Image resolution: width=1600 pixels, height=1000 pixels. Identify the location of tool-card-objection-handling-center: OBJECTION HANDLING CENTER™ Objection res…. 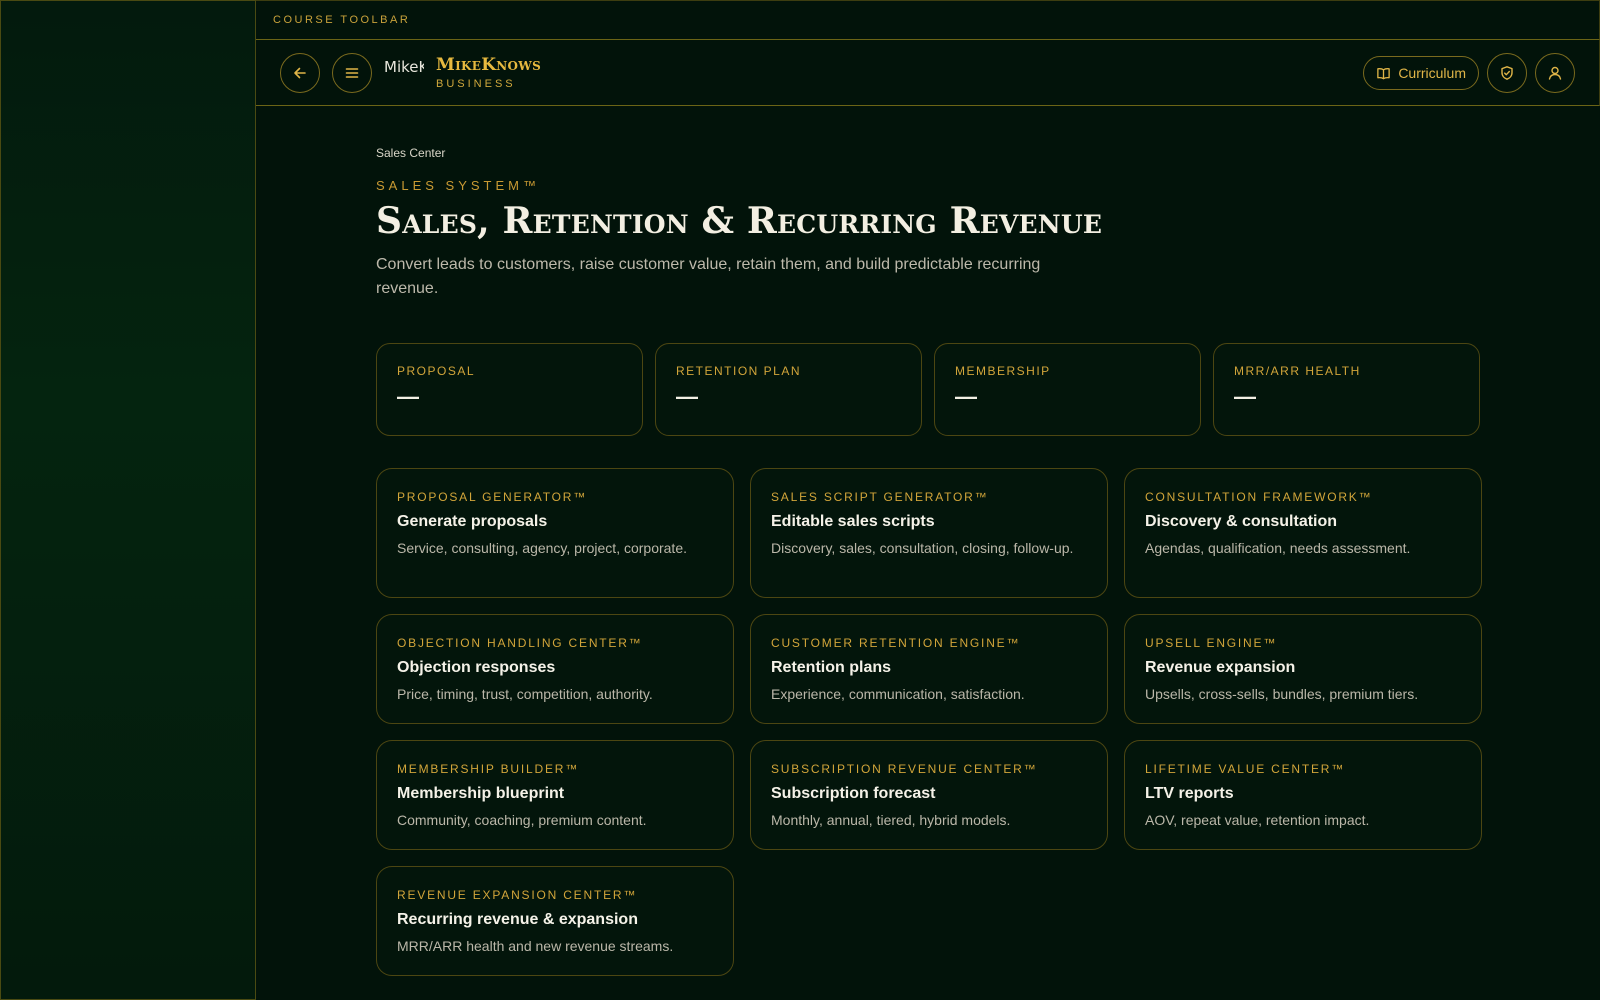
(555, 669).